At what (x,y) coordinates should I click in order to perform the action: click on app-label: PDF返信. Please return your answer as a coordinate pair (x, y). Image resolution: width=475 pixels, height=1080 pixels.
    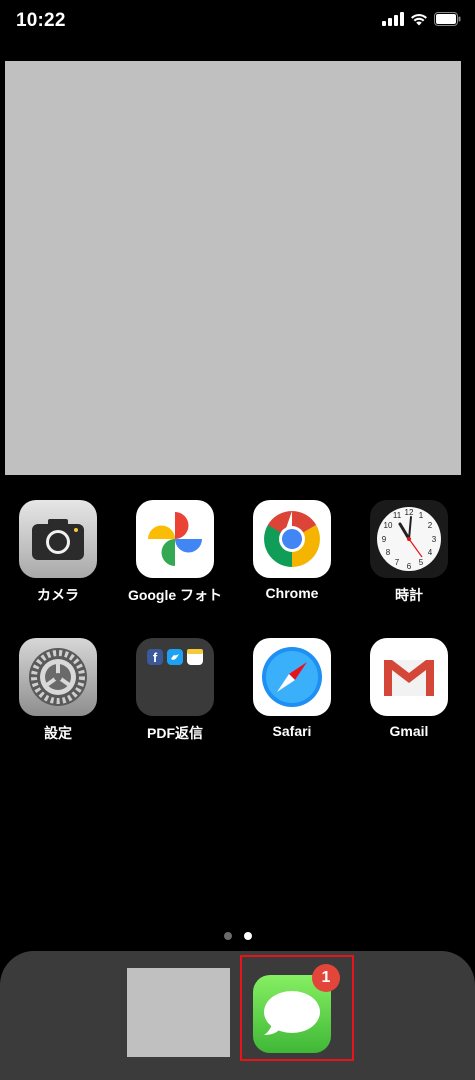
    Looking at the image, I should click on (175, 733).